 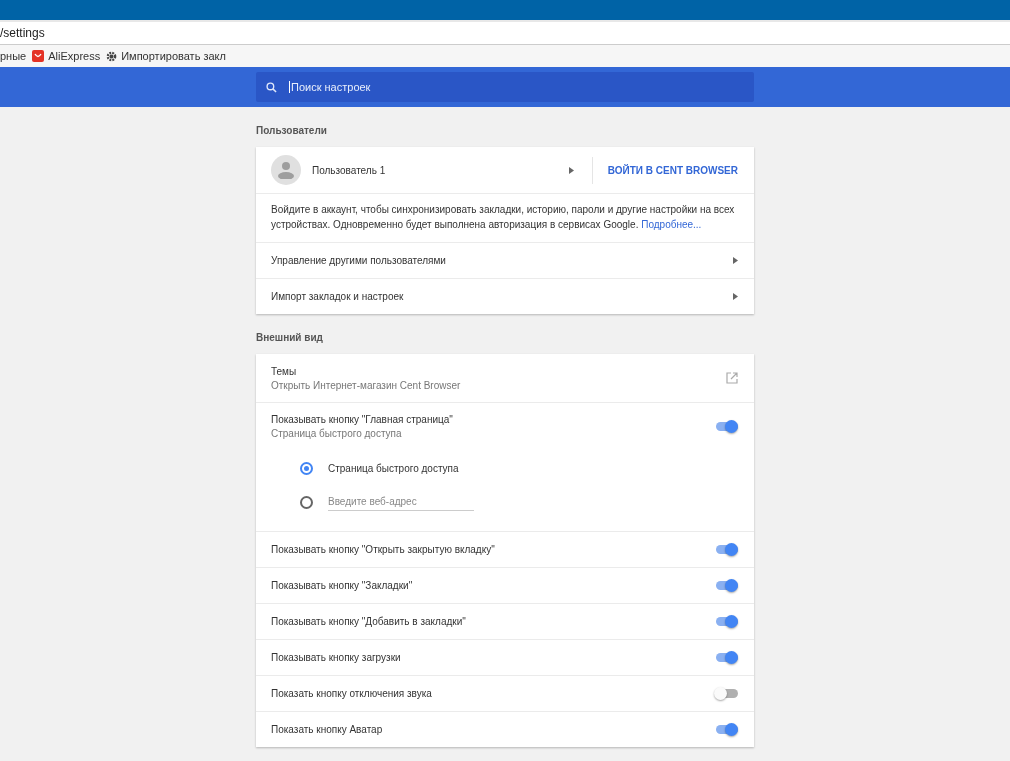 What do you see at coordinates (336, 657) in the screenshot?
I see `setting-label: Показывать кнопку загрузки` at bounding box center [336, 657].